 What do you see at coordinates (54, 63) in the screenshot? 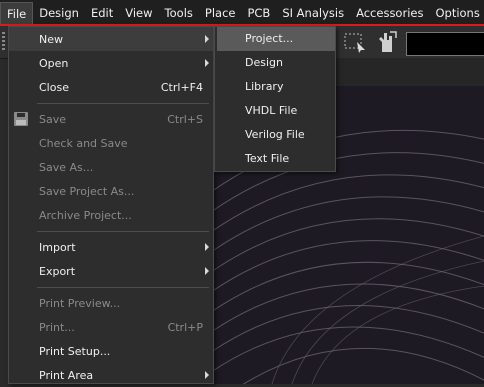
I see `menu-item-label: Open` at bounding box center [54, 63].